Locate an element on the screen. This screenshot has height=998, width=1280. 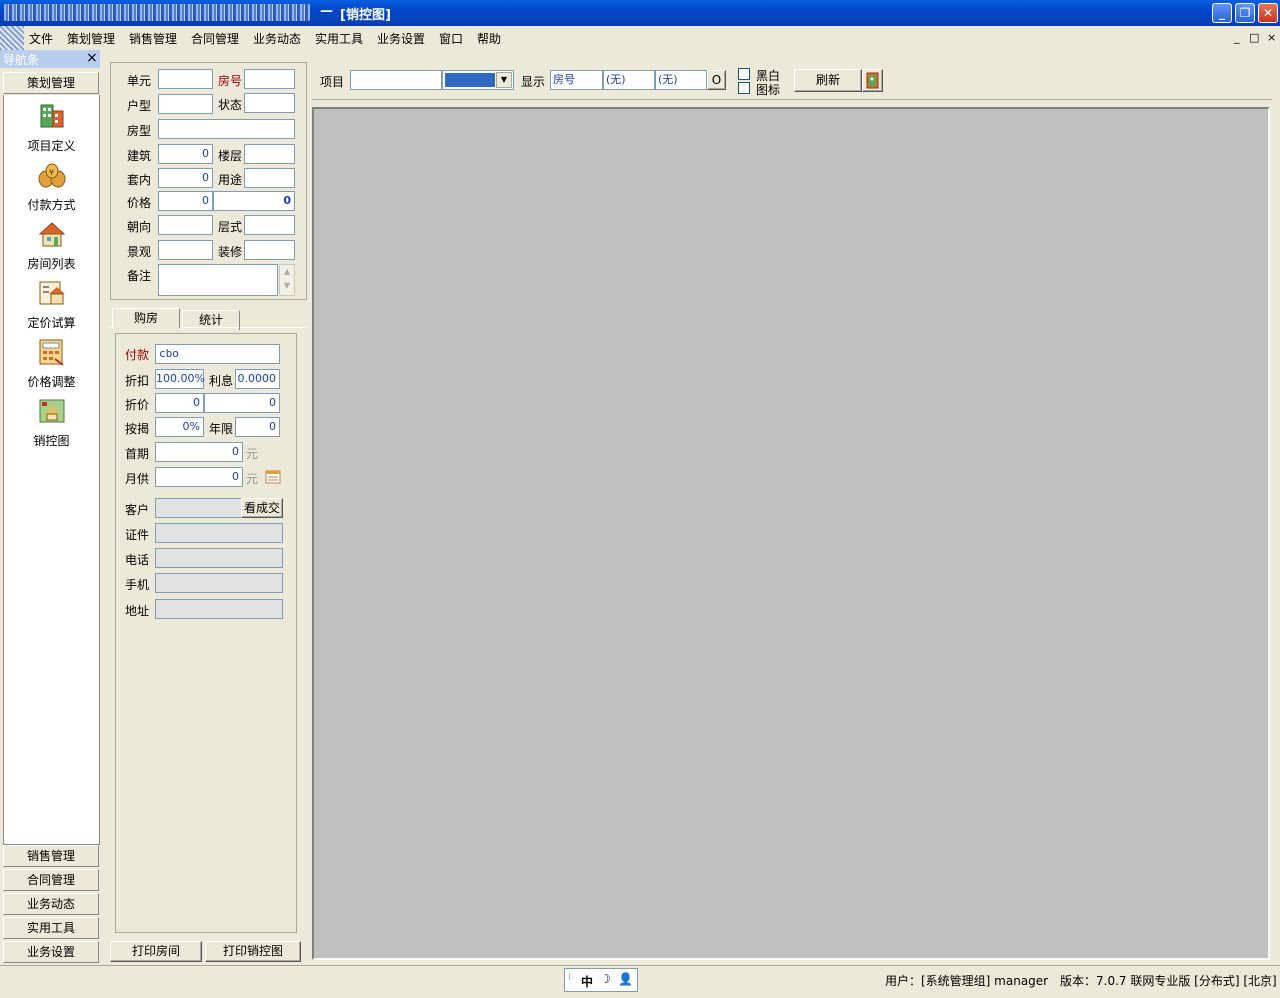
menu-help: 帮助 is located at coordinates (489, 38).